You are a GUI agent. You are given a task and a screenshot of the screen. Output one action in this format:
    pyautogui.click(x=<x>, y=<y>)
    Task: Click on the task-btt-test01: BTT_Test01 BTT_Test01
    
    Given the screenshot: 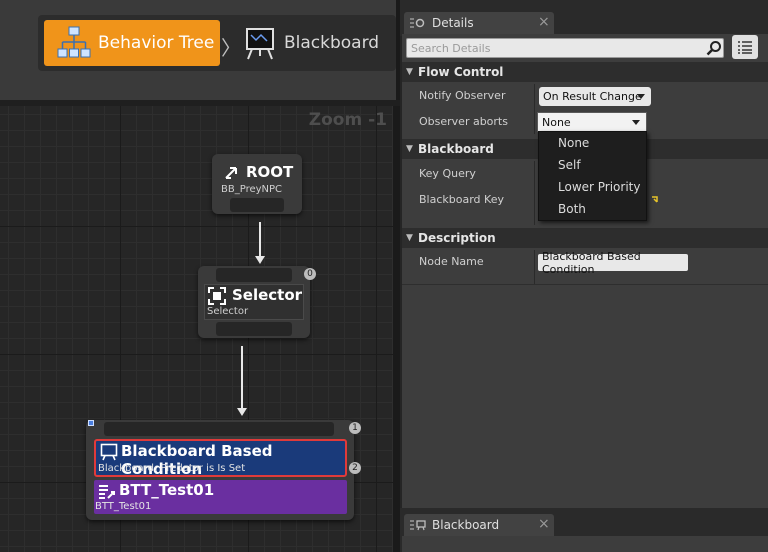 What is the action you would take?
    pyautogui.click(x=220, y=497)
    